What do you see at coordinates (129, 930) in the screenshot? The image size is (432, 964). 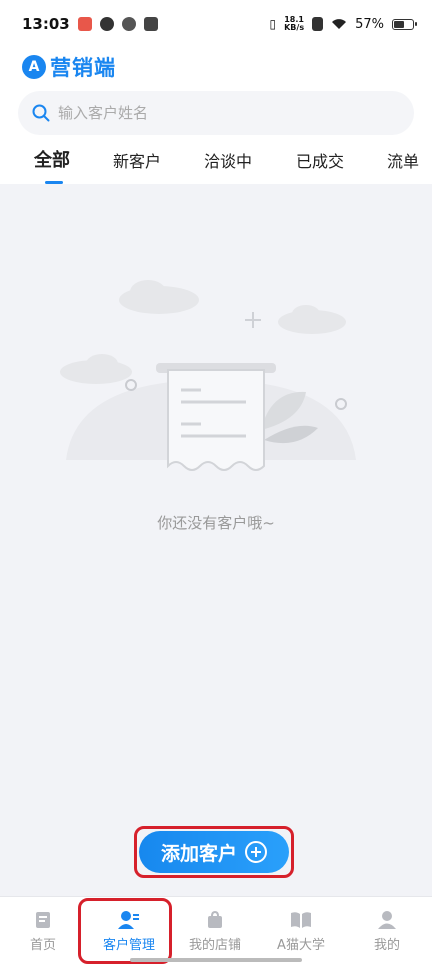 I see `nav-item-customer-management: 客户管理` at bounding box center [129, 930].